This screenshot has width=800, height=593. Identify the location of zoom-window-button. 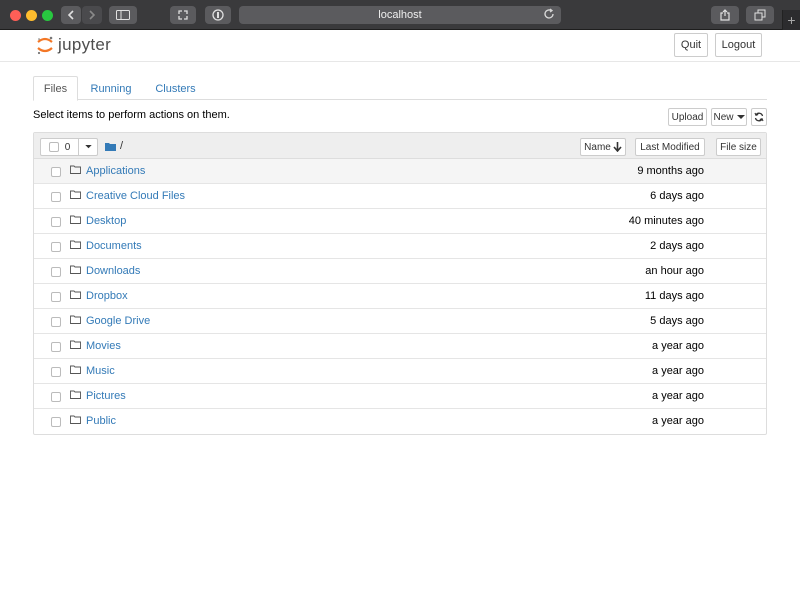
(47, 15).